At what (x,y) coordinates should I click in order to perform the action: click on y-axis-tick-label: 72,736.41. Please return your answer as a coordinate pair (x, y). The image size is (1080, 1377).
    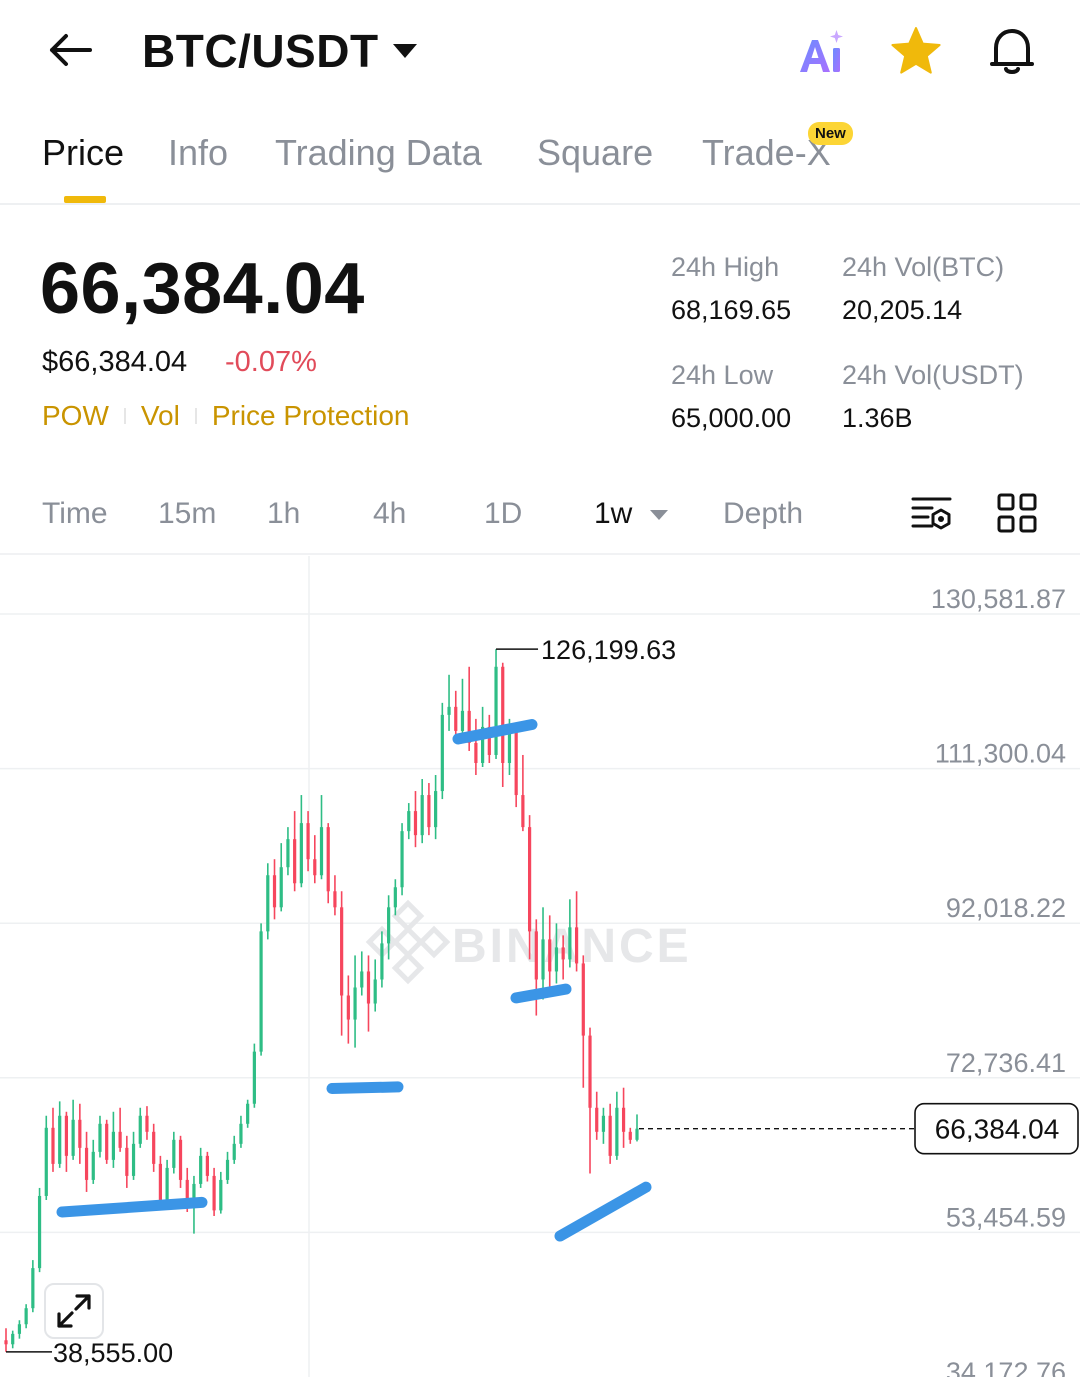
    Looking at the image, I should click on (1006, 1063).